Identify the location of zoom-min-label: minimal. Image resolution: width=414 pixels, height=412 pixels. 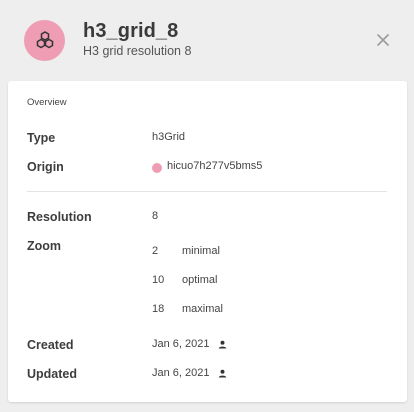
(201, 251).